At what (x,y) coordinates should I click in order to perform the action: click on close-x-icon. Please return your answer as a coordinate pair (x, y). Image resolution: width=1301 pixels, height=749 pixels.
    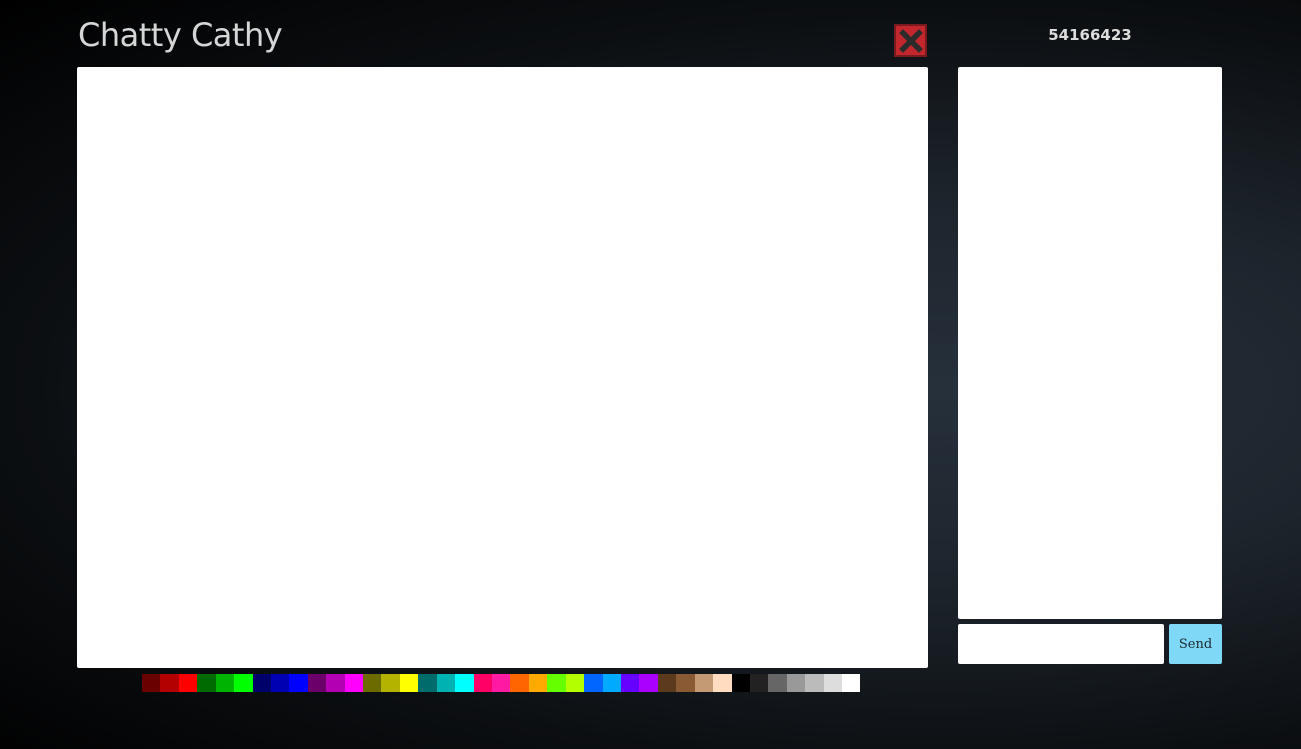
    Looking at the image, I should click on (910, 40).